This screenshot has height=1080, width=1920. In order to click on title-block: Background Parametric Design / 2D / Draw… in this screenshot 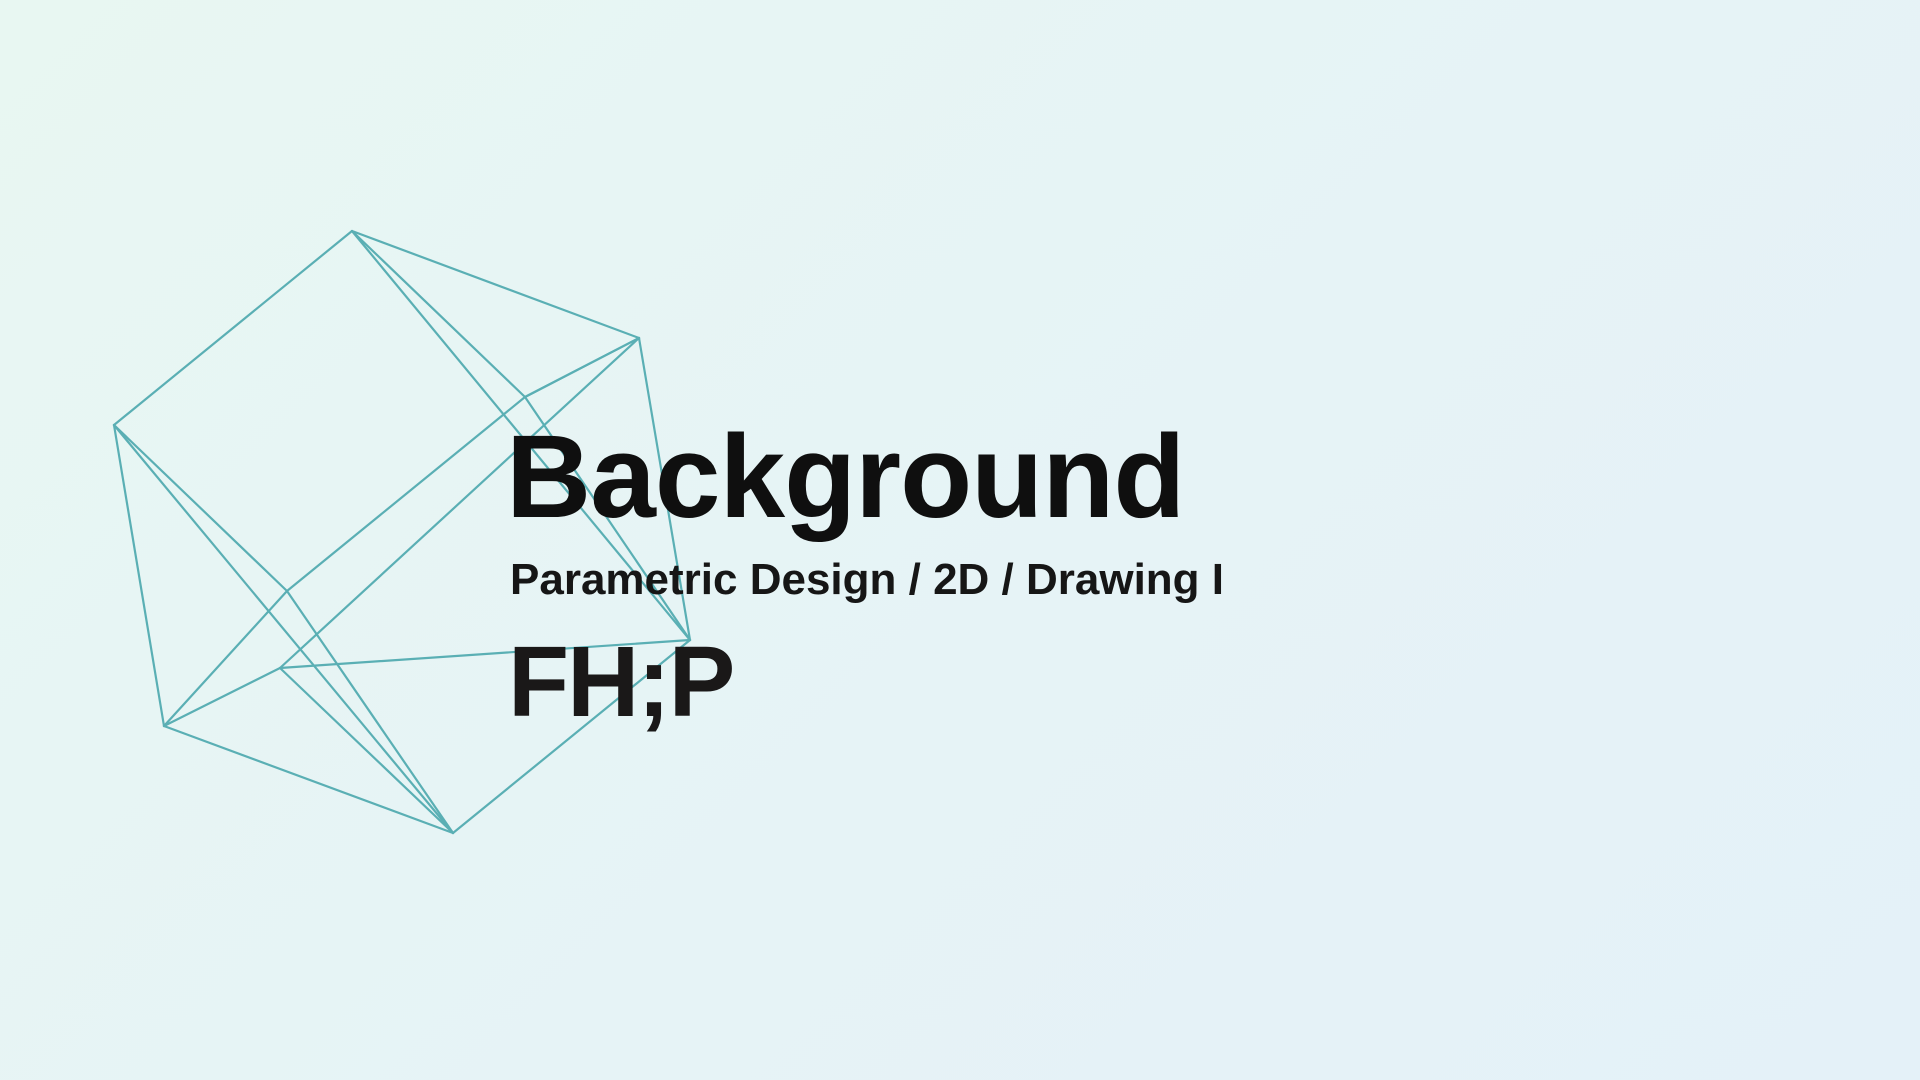, I will do `click(865, 575)`.